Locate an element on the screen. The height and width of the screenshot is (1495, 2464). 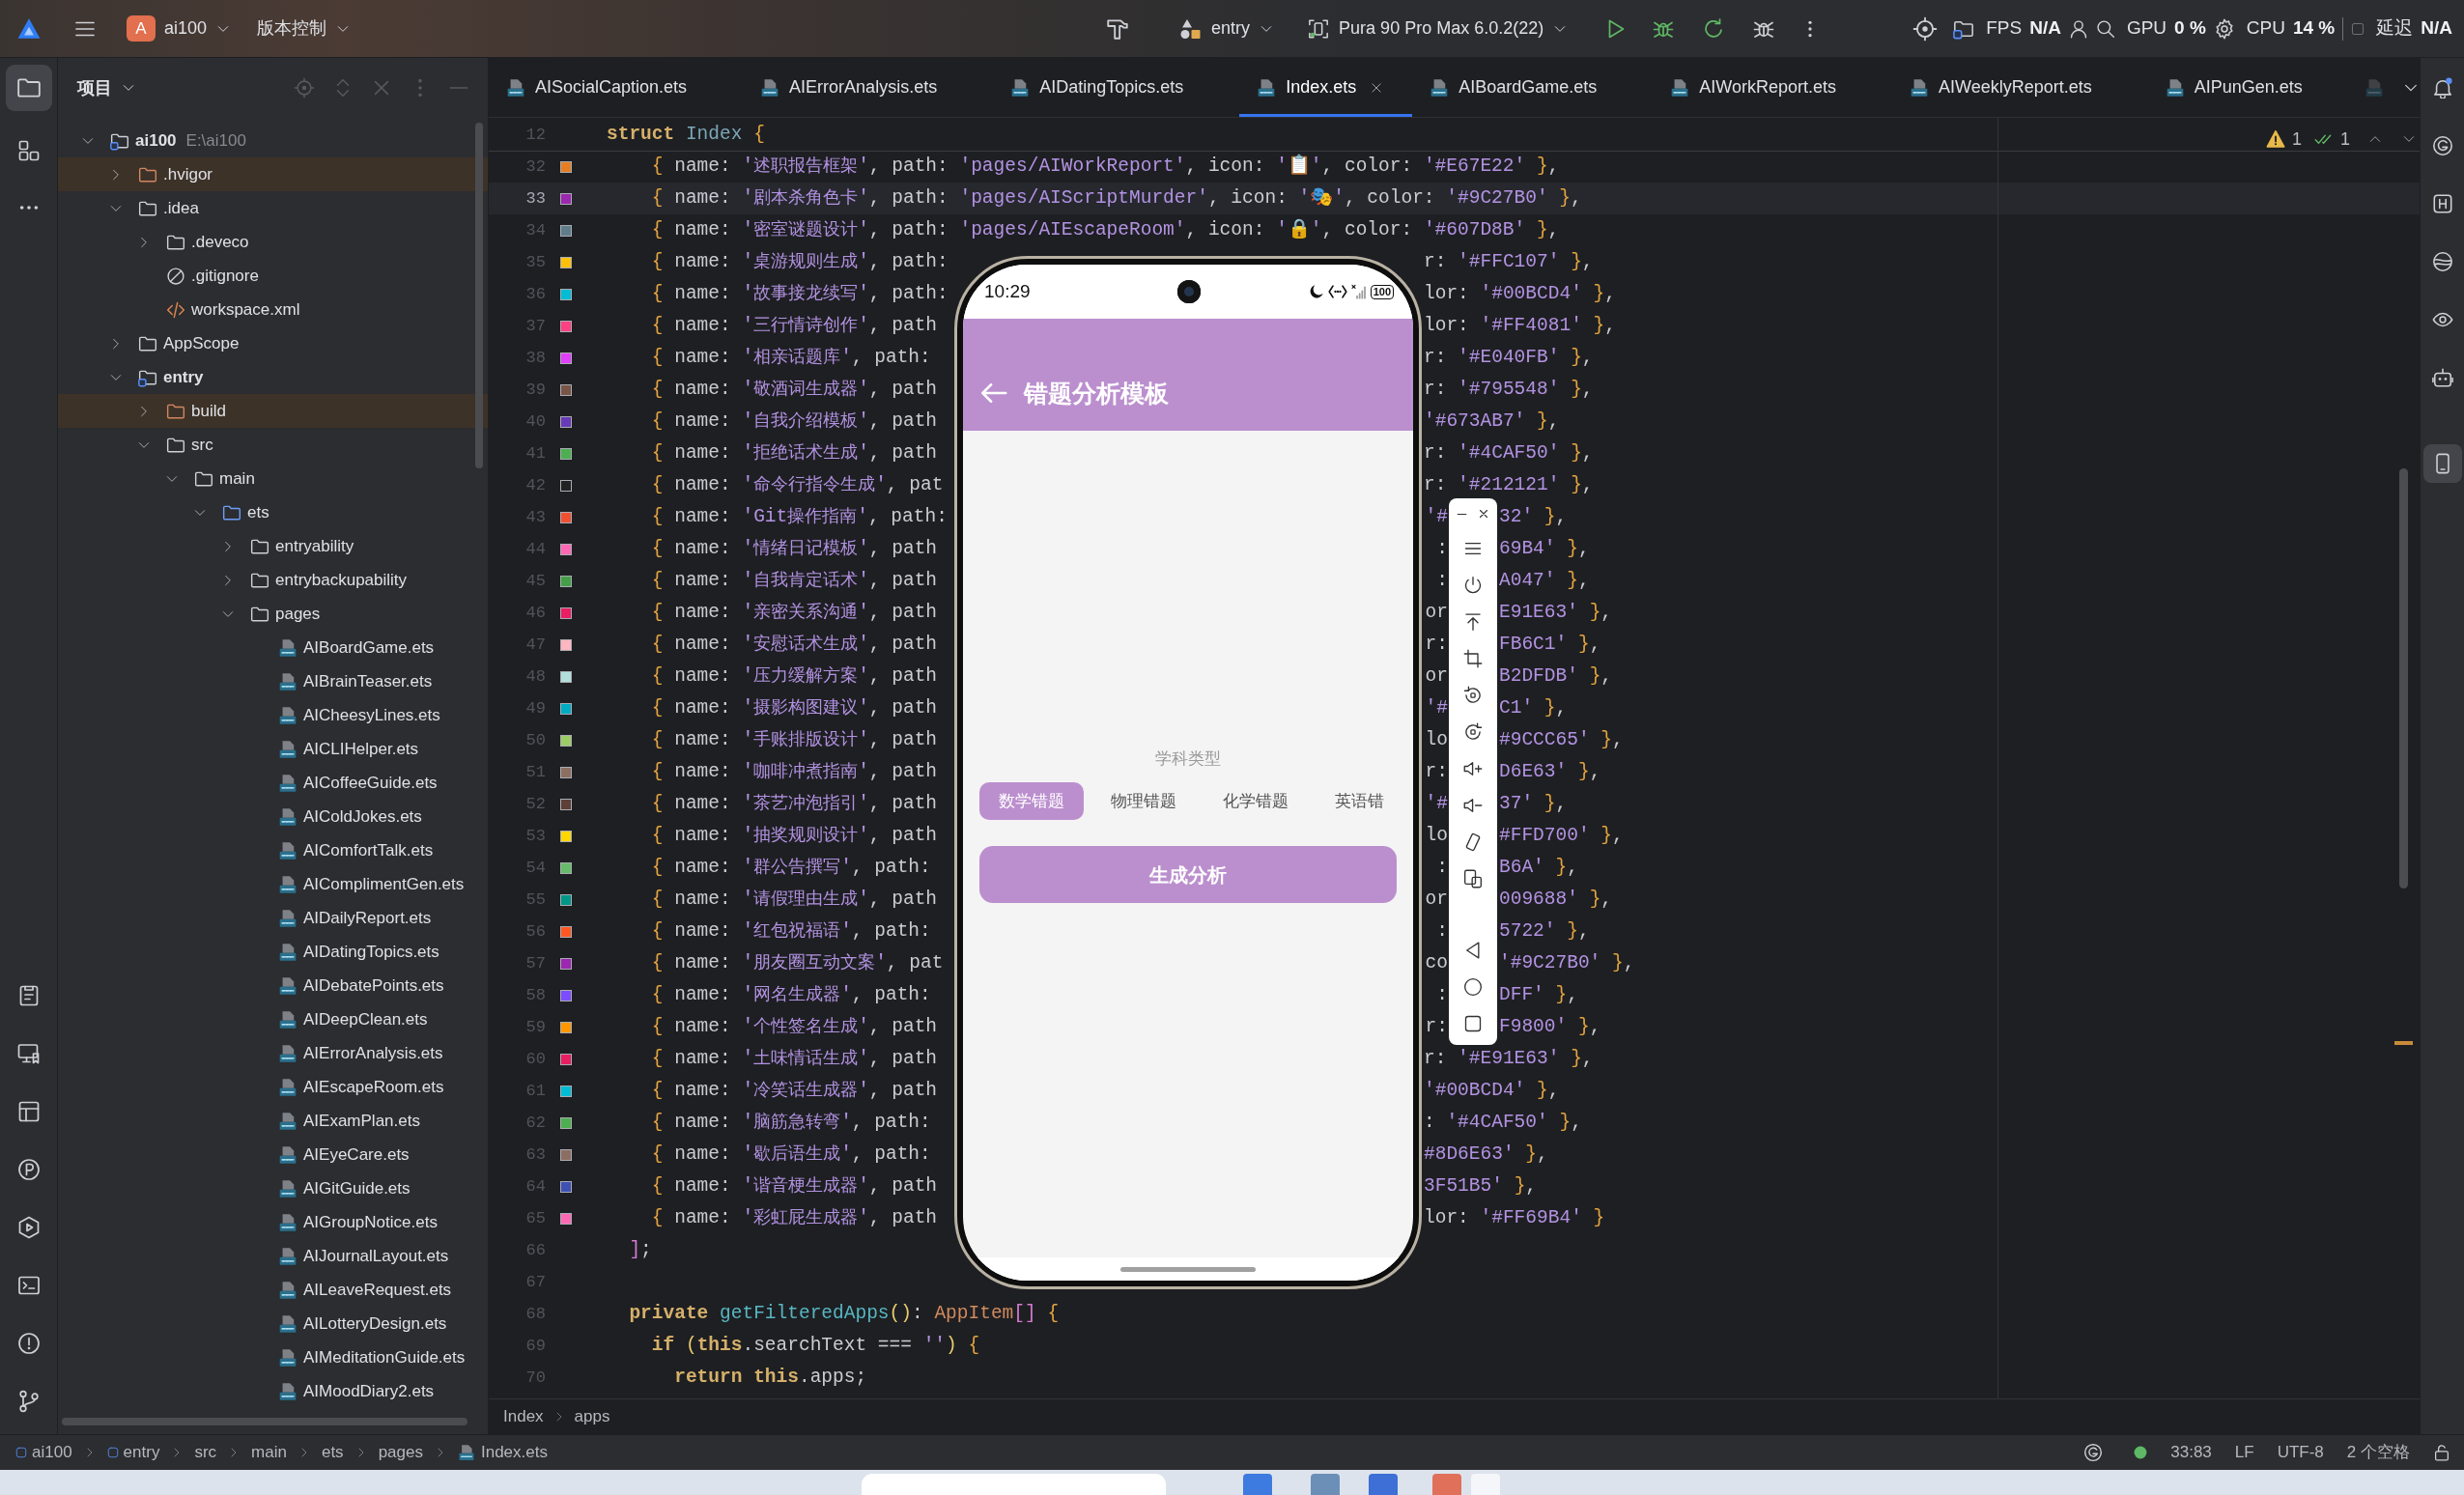
tree-item-label: AIColdJokes.ets is located at coordinates (362, 817).